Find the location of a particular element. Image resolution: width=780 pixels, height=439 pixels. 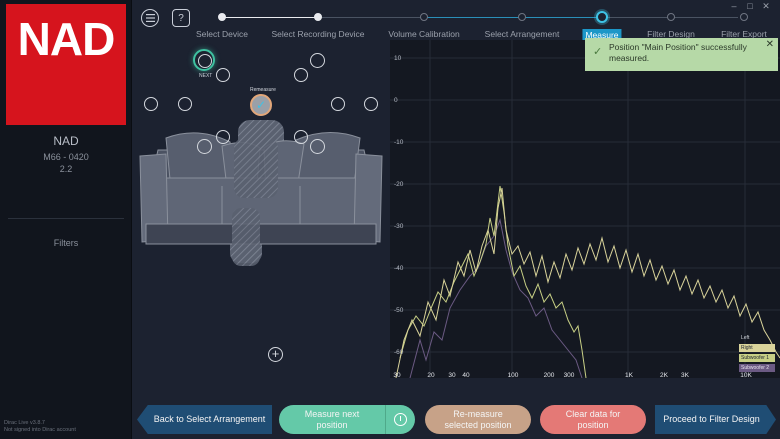

y-tick: 10 is located at coordinates (398, 58).